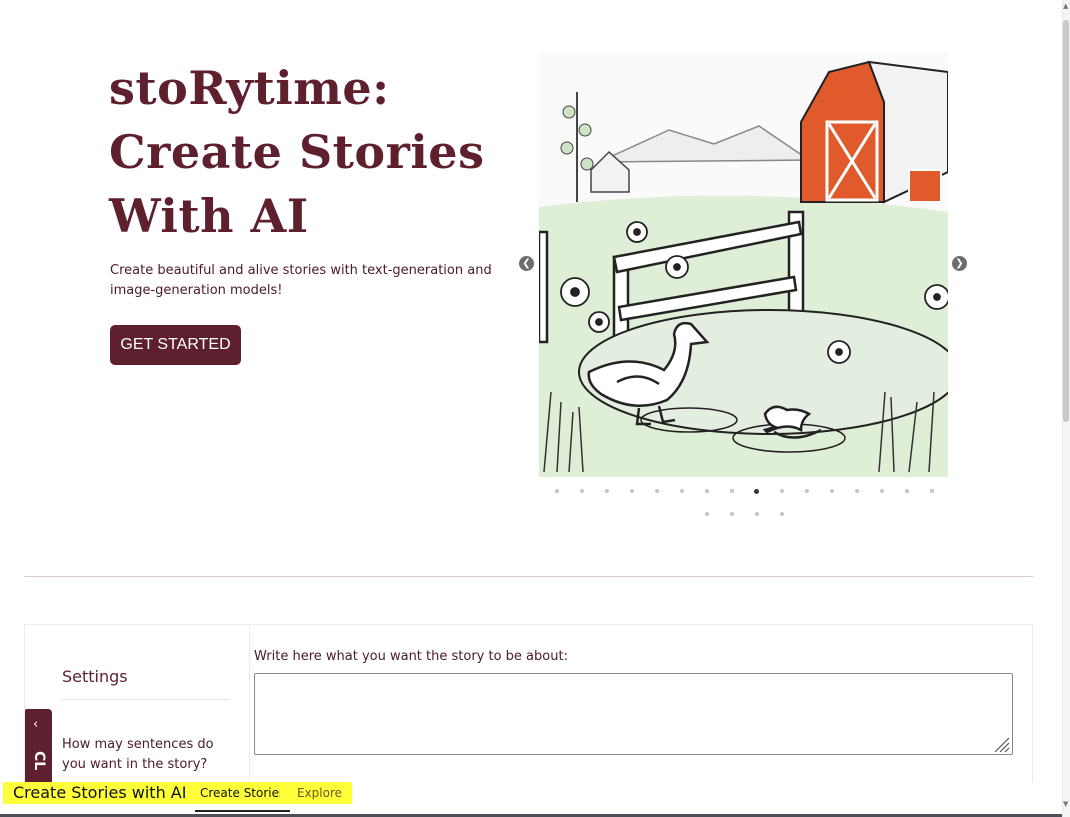 The height and width of the screenshot is (817, 1070). I want to click on carousel-indicators, so click(744, 502).